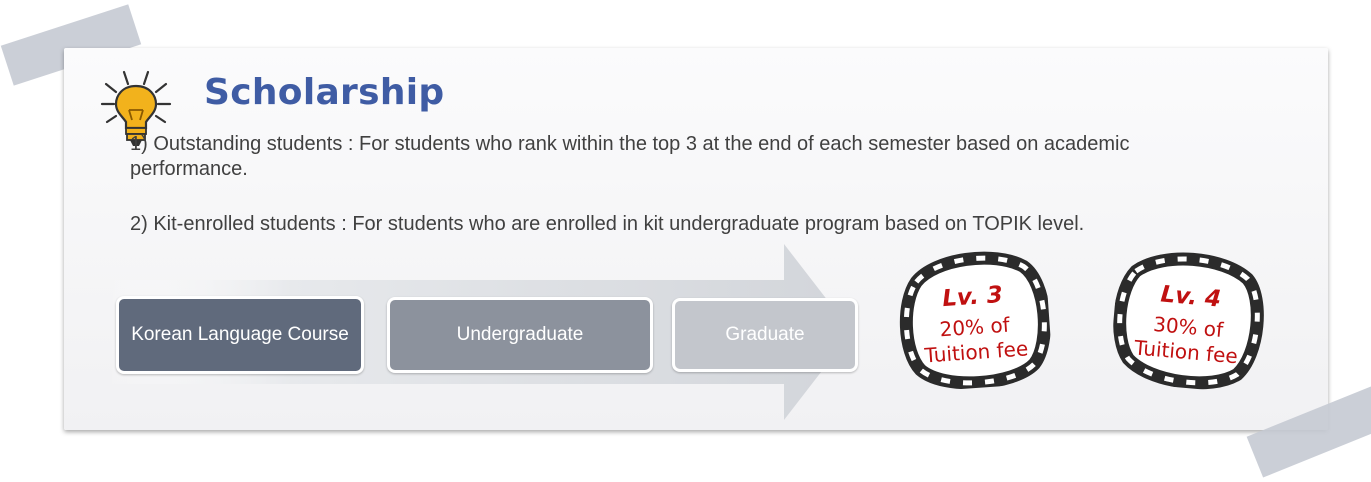 The image size is (1371, 482). Describe the element at coordinates (240, 335) in the screenshot. I see `stage-korean-language-course: Korean Language Course` at that location.